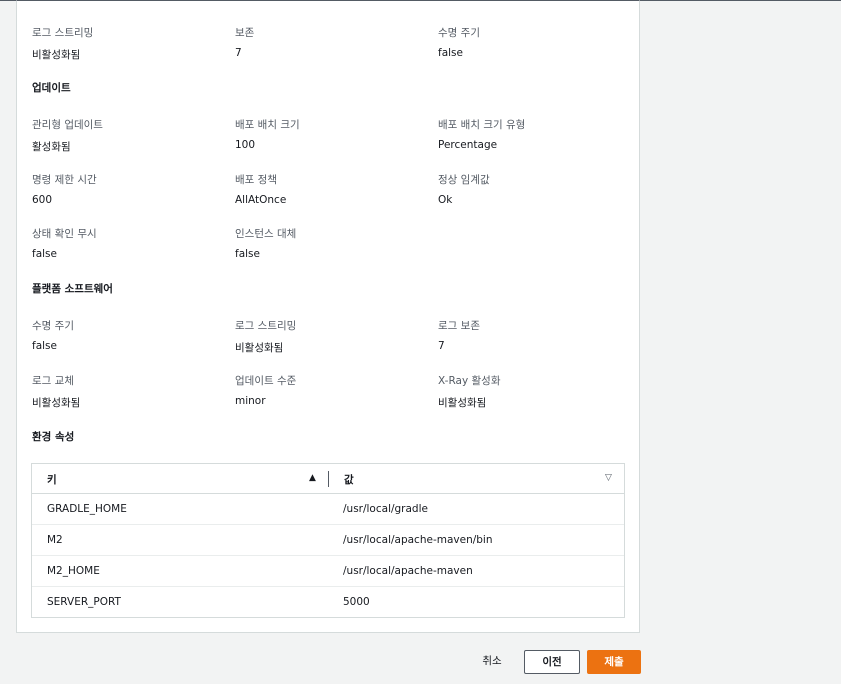  What do you see at coordinates (51, 88) in the screenshot?
I see `section-title-updates: 업데이트` at bounding box center [51, 88].